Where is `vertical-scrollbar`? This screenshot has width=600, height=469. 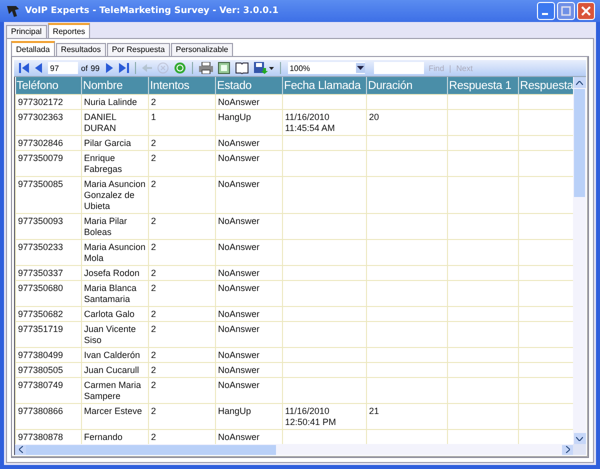
vertical-scrollbar is located at coordinates (579, 260).